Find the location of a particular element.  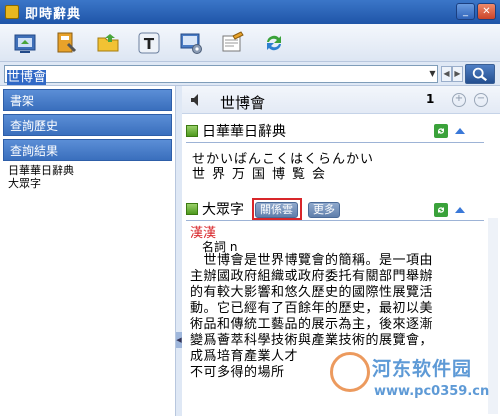

list-item: 日華華日辭典 is located at coordinates (91, 170).